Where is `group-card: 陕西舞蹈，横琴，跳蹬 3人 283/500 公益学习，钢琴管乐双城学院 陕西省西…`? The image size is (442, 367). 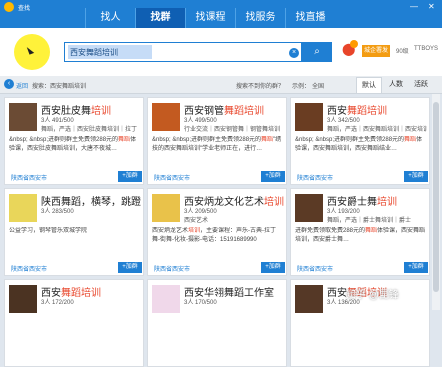 group-card: 陕西舞蹈，横琴，跳蹬 3人 283/500 公益学习，钢琴管乐双城学院 陕西省西… is located at coordinates (74, 232).